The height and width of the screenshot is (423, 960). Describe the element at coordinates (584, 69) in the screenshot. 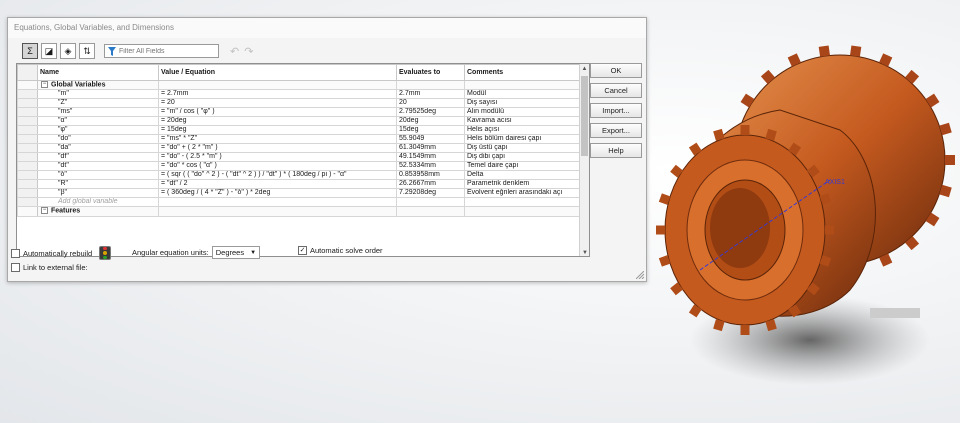

I see `scroll-up-icon: ▲` at that location.